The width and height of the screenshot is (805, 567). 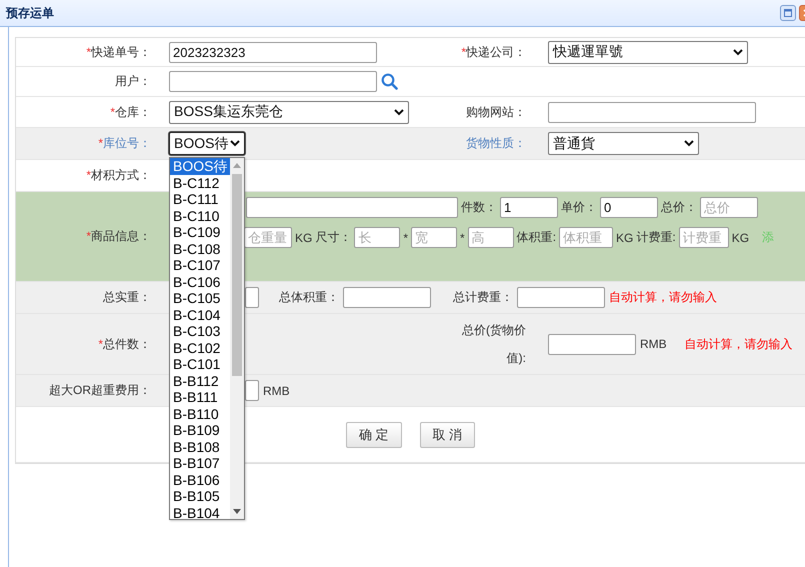 What do you see at coordinates (536, 237) in the screenshot?
I see `field-label: 体积重:` at bounding box center [536, 237].